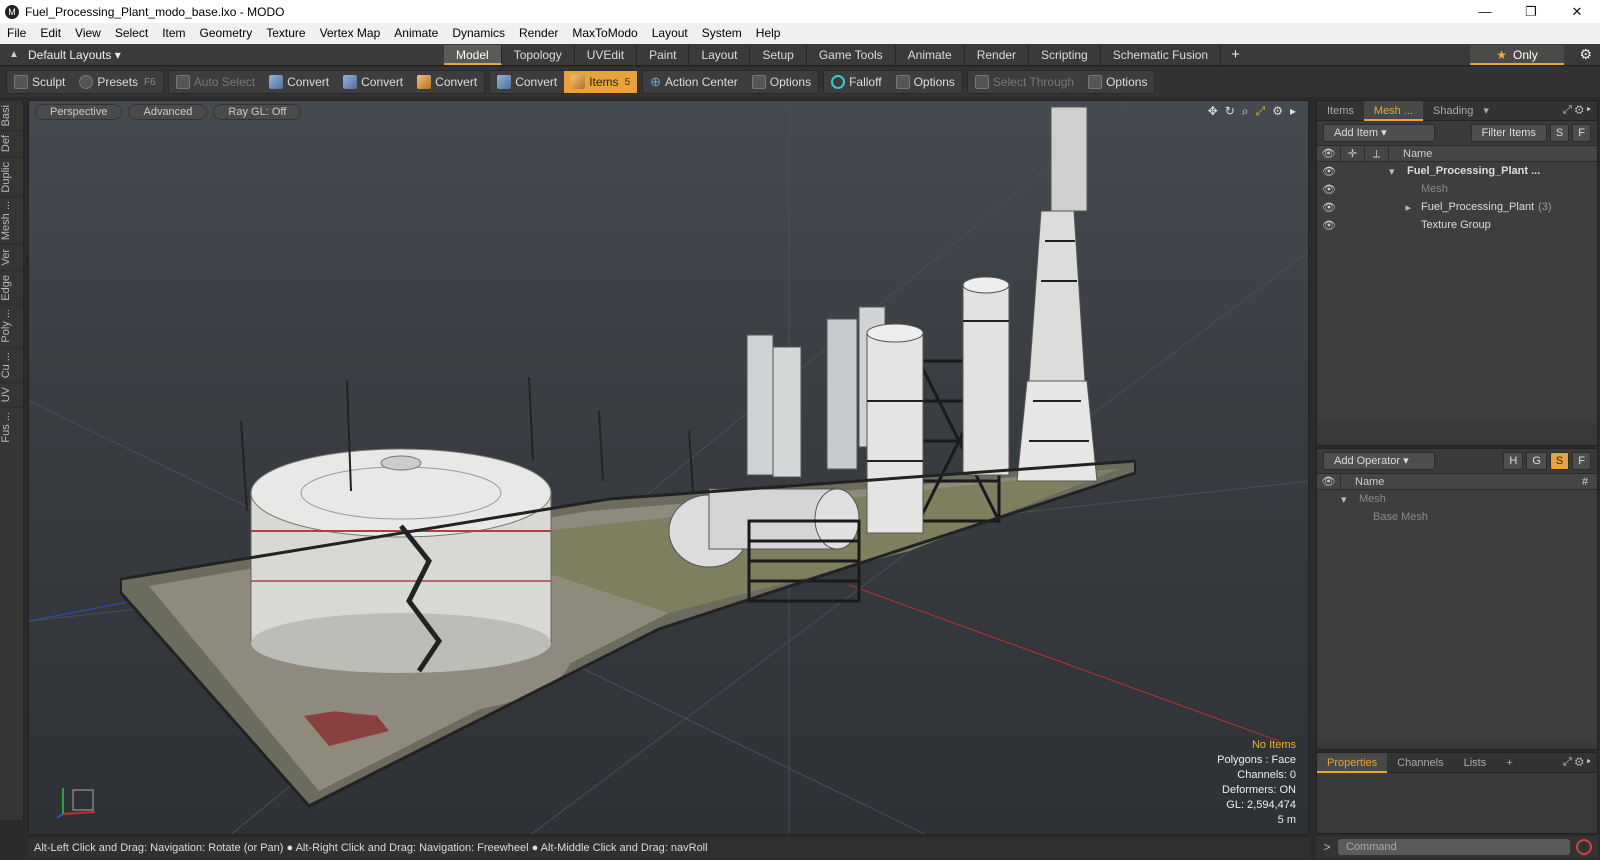 This screenshot has height=860, width=1600. I want to click on menu-help: Help, so click(768, 33).